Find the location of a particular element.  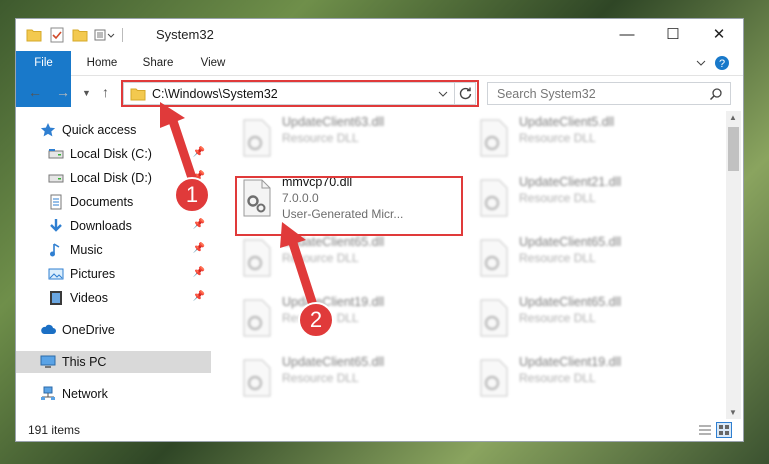

step-badge-2: 2 is located at coordinates (316, 320).